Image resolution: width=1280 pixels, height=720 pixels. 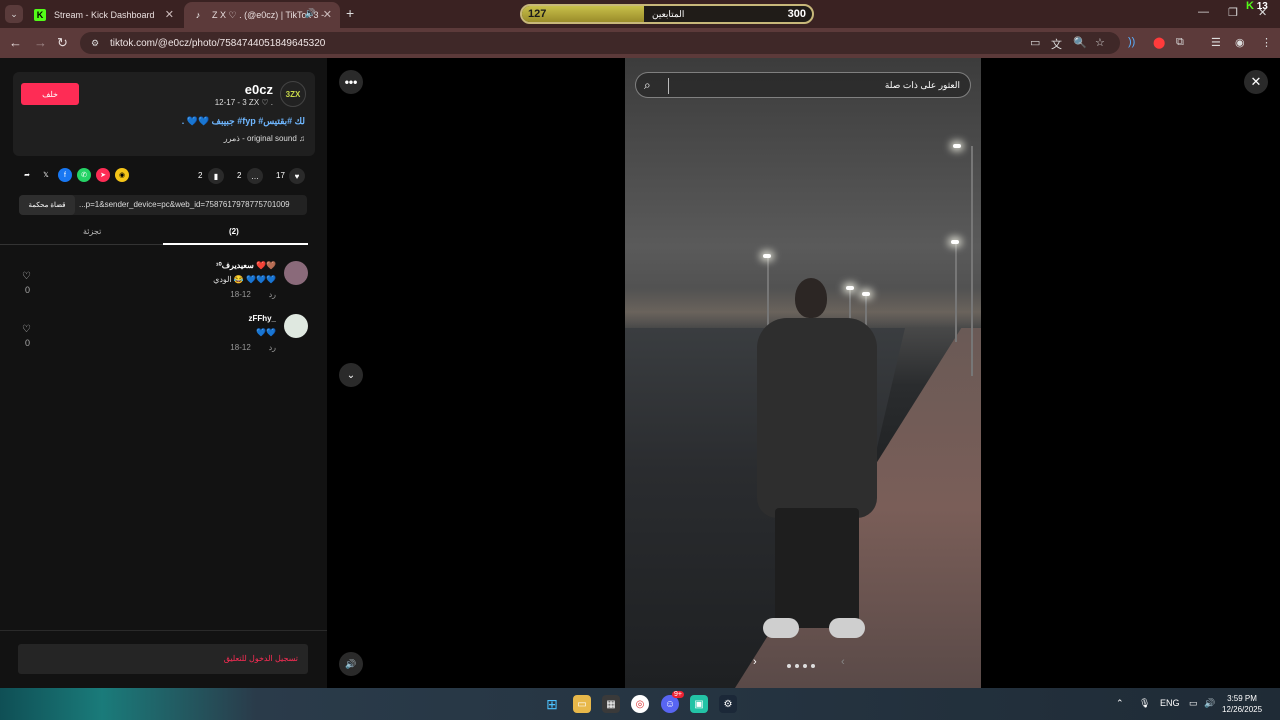 What do you see at coordinates (163, 659) in the screenshot?
I see `login-to-comment-box: تسجيل الدخول للتعليق` at bounding box center [163, 659].